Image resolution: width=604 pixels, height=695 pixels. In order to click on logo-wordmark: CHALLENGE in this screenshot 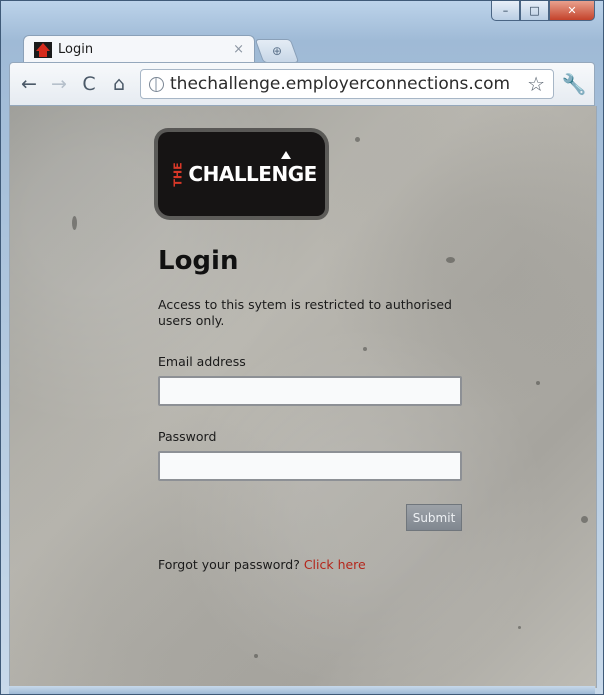, I will do `click(252, 174)`.